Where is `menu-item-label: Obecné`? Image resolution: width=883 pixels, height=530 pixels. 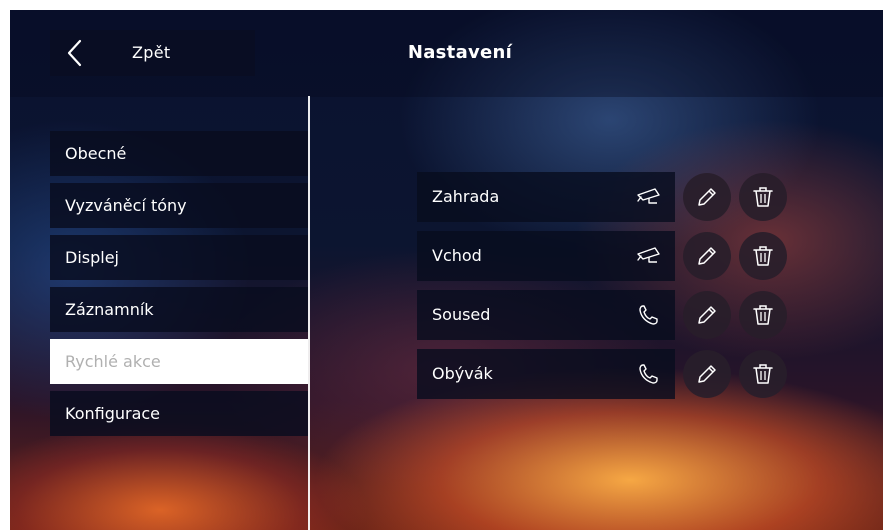
menu-item-label: Obecné is located at coordinates (96, 153).